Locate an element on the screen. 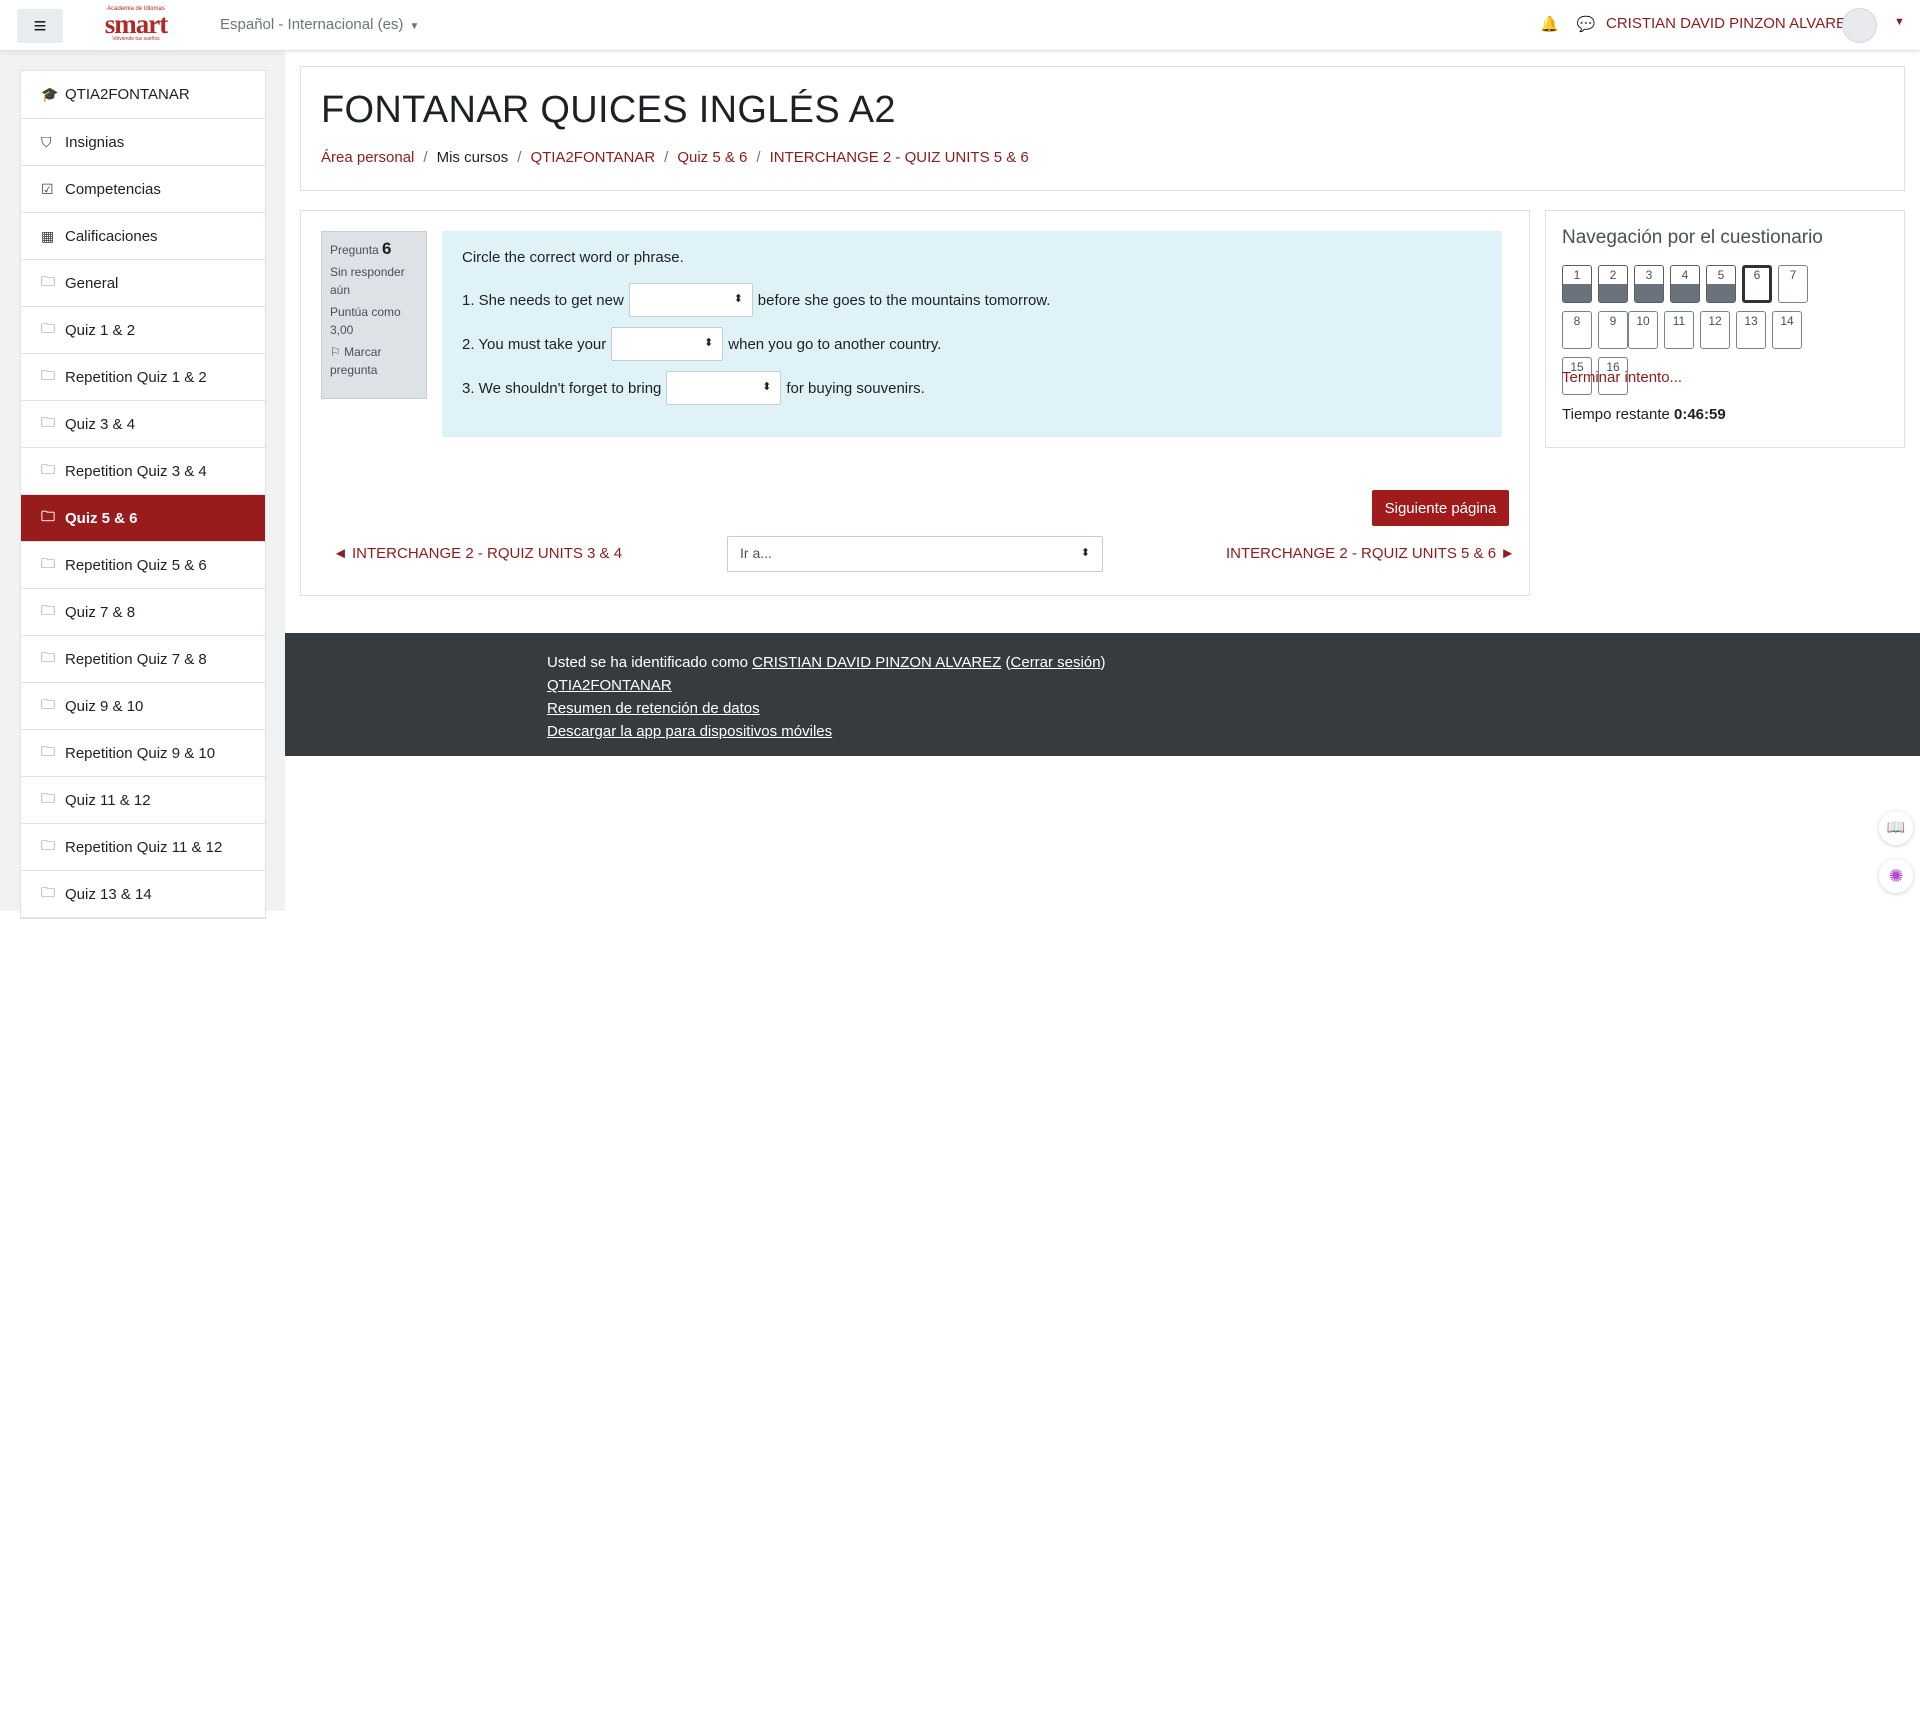  sidebar-item: 🗀 Repetition Quiz 3 & 4 is located at coordinates (143, 471).